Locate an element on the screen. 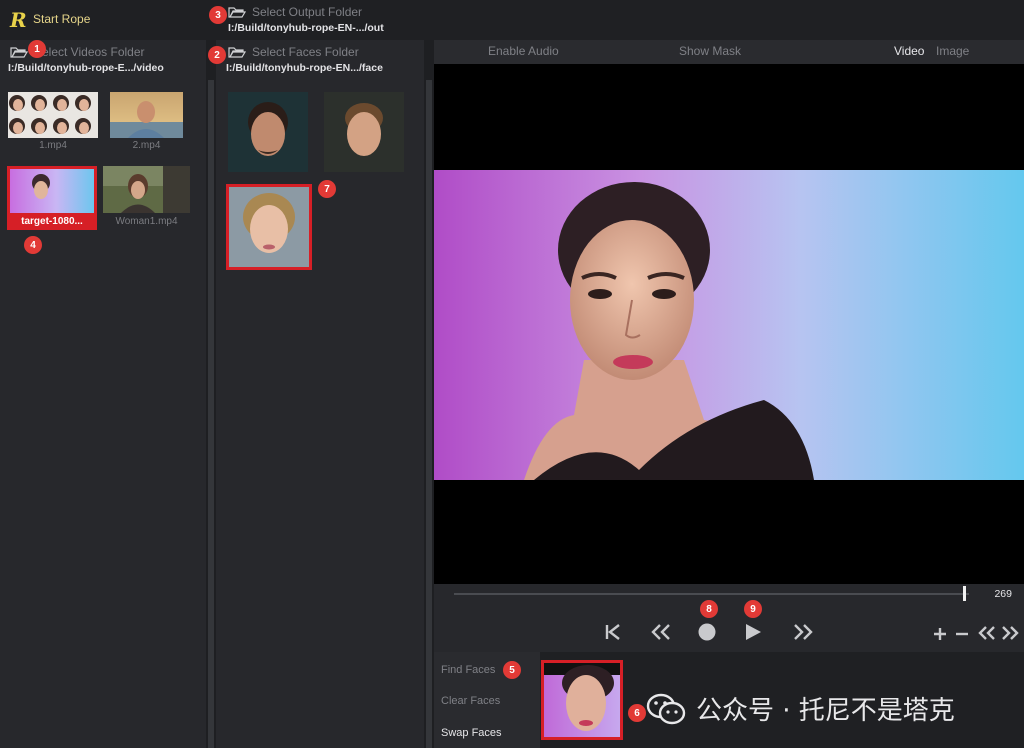  swap-faces-button: Swap Faces is located at coordinates (471, 733).